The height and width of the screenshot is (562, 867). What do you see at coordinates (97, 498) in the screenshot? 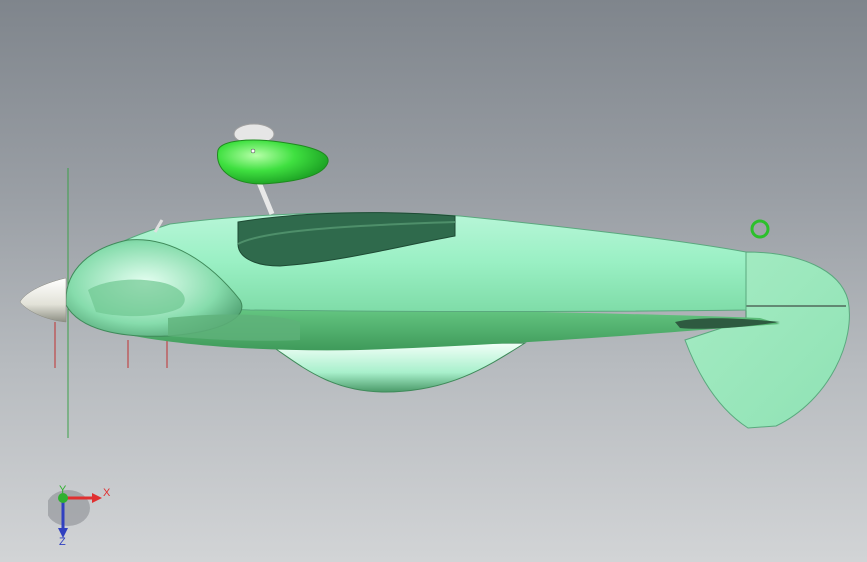
I see `x-axis-arrowhead` at bounding box center [97, 498].